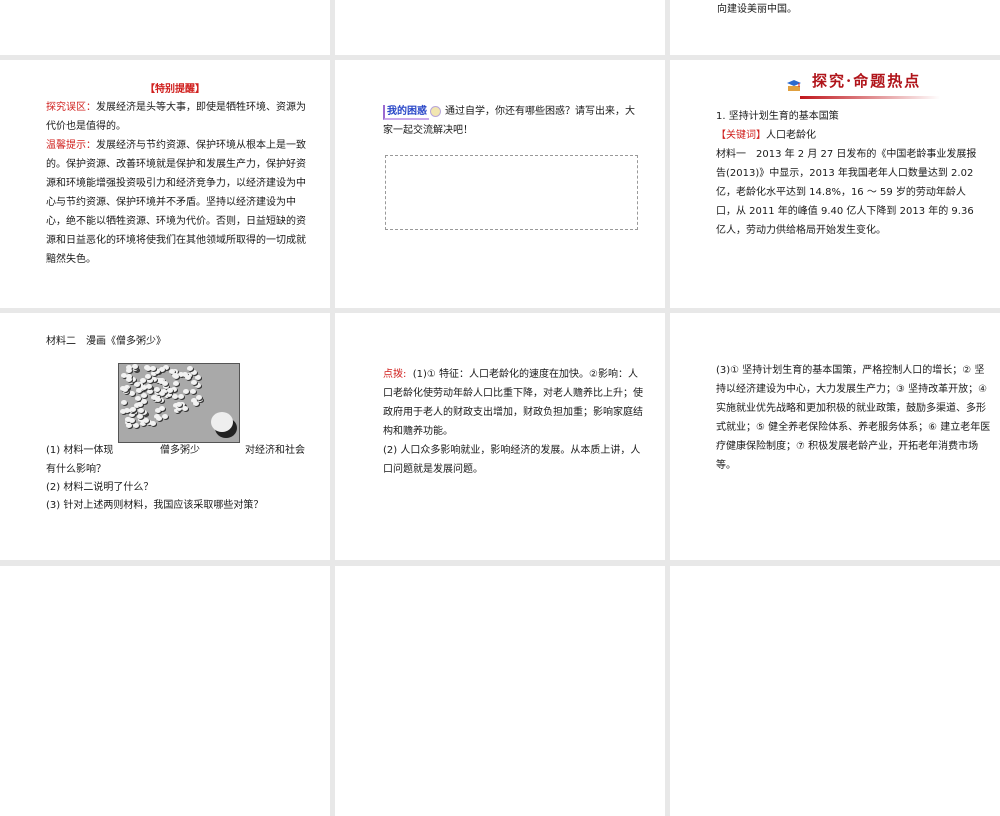 Image resolution: width=1000 pixels, height=816 pixels. What do you see at coordinates (406, 112) in the screenshot?
I see `confusion-tag: 我的困惑` at bounding box center [406, 112].